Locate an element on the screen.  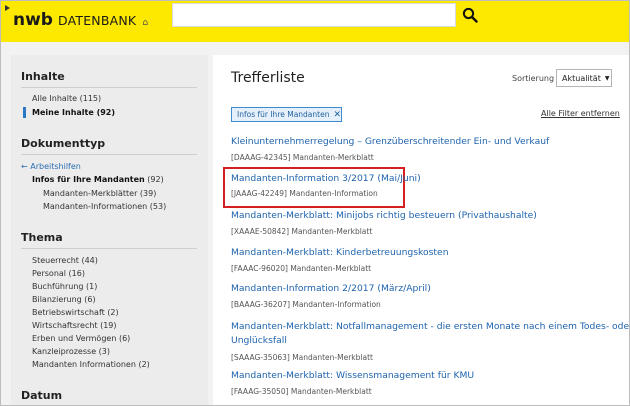
heading-thema: Thema is located at coordinates (42, 237).